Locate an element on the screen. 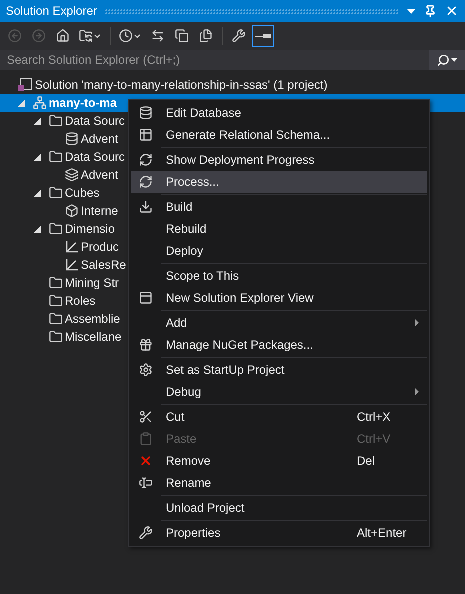 This screenshot has width=465, height=594. window-title: Solution Explorer is located at coordinates (52, 11).